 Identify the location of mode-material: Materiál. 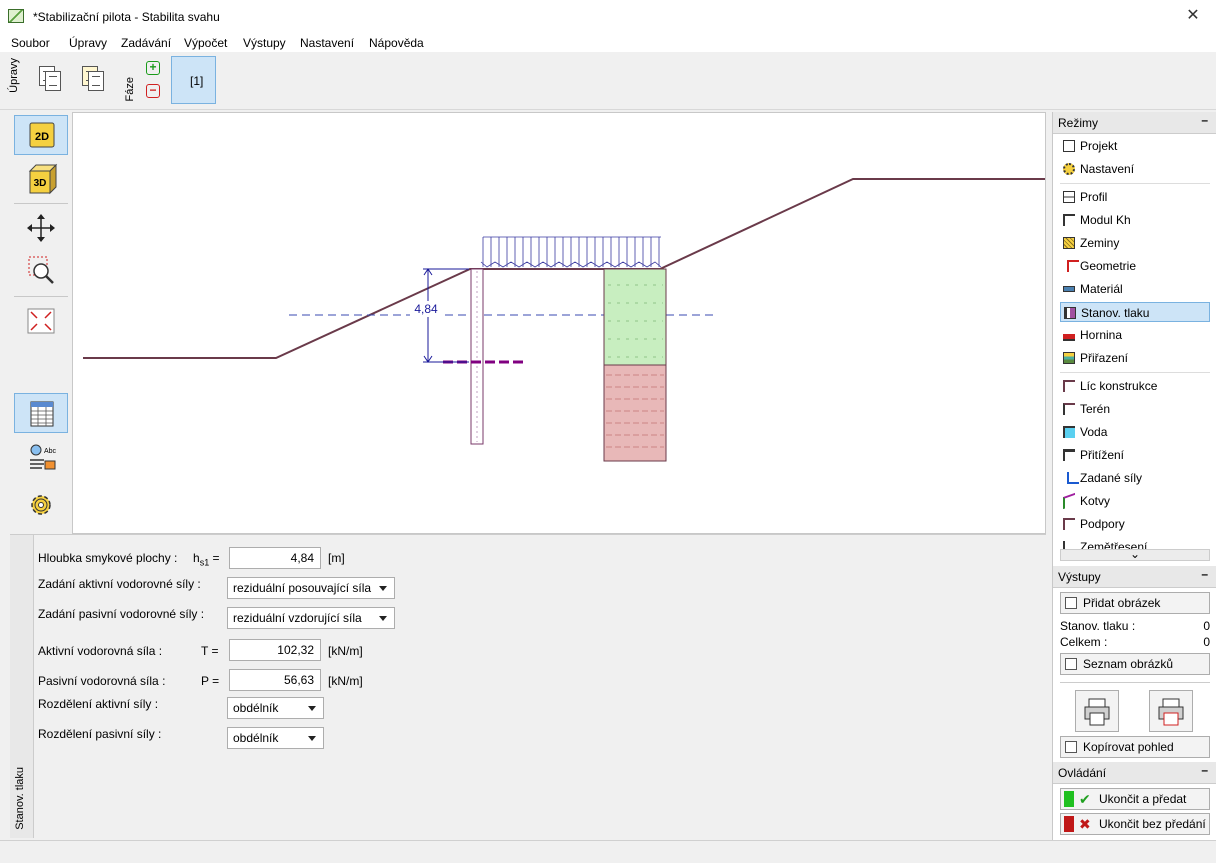
(1135, 289).